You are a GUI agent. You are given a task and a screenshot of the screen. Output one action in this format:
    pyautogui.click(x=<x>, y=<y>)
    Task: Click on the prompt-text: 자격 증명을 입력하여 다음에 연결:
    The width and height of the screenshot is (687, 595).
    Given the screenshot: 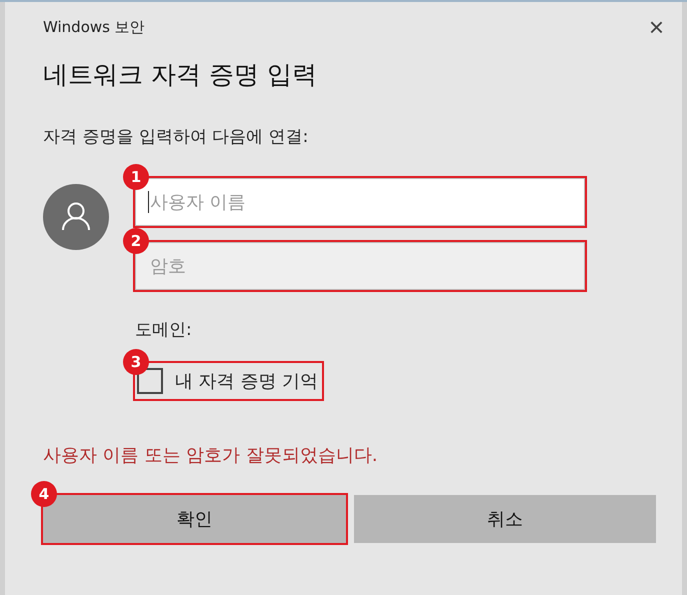 What is the action you would take?
    pyautogui.click(x=176, y=137)
    